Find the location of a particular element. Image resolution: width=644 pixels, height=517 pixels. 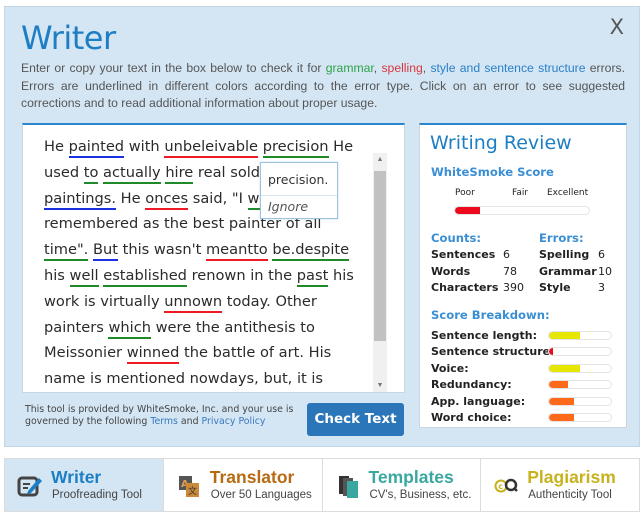

scroll-up-arrow-icon: ▲ is located at coordinates (380, 160).